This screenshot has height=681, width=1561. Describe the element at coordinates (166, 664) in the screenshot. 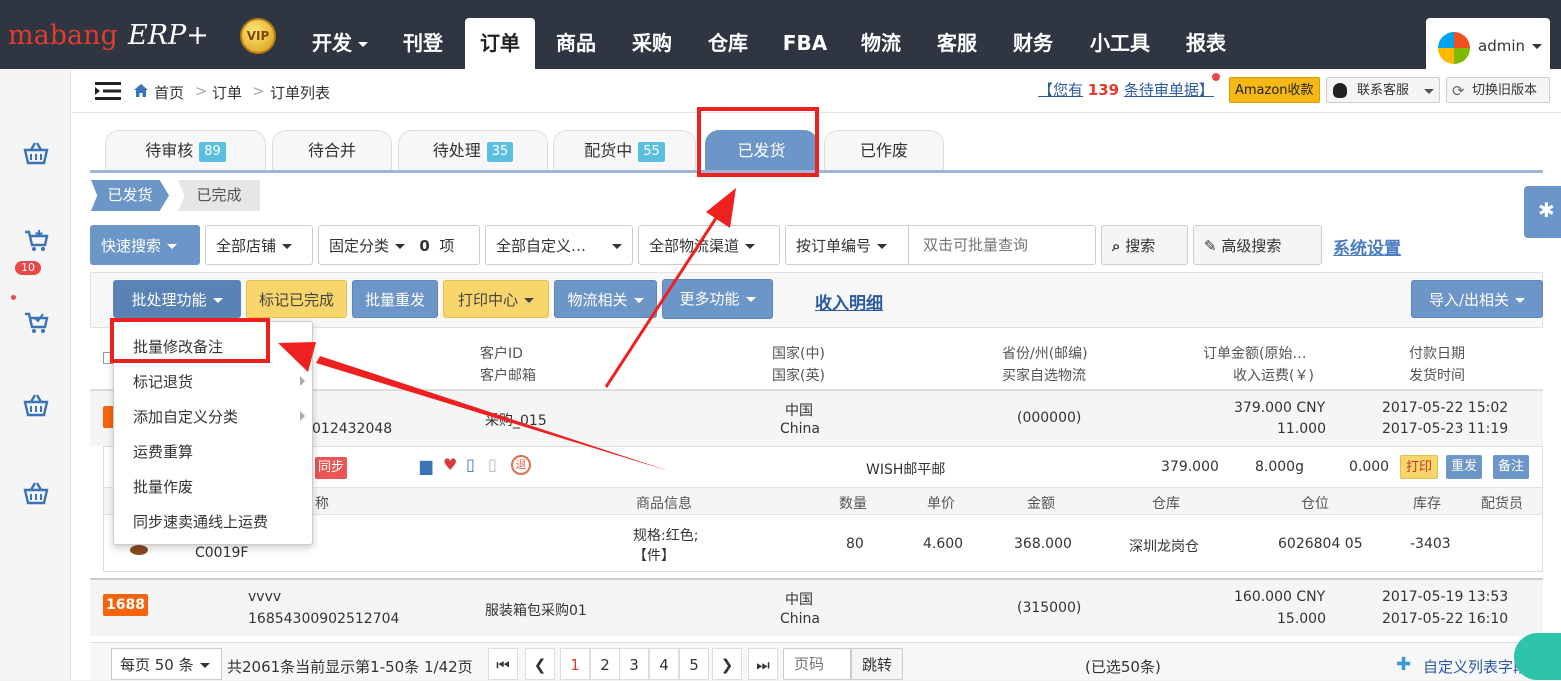

I see `per-page-dropdown: 每页 50 条` at that location.